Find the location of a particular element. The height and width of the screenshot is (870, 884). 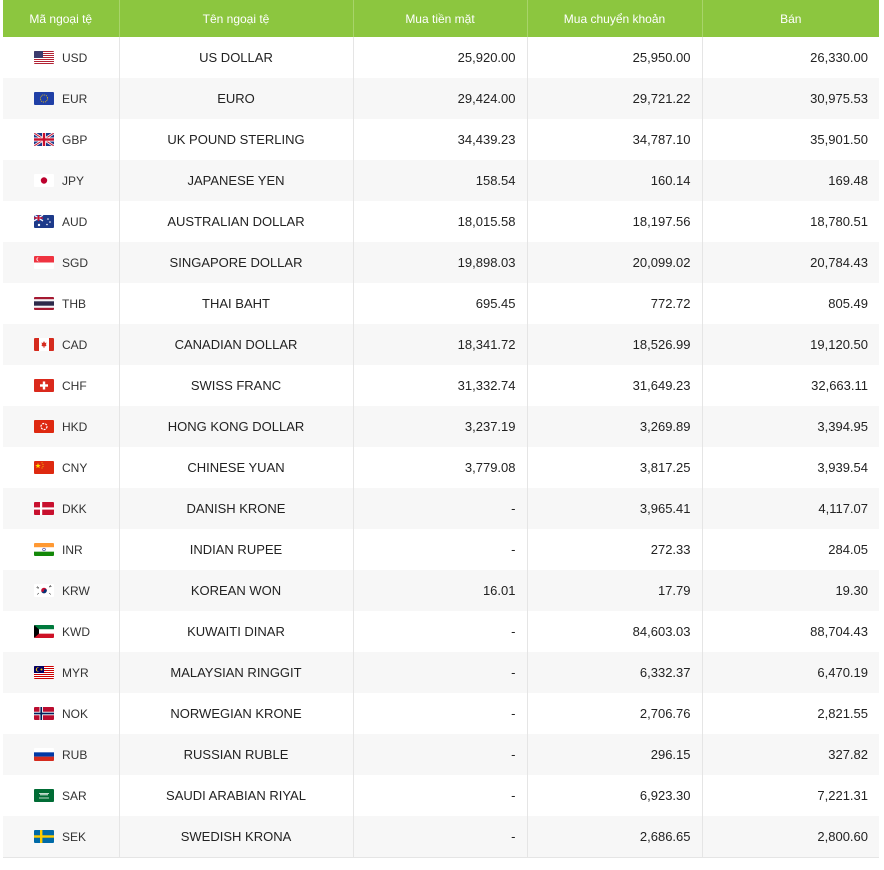

currency-code-wrap: INR is located at coordinates (76, 550).